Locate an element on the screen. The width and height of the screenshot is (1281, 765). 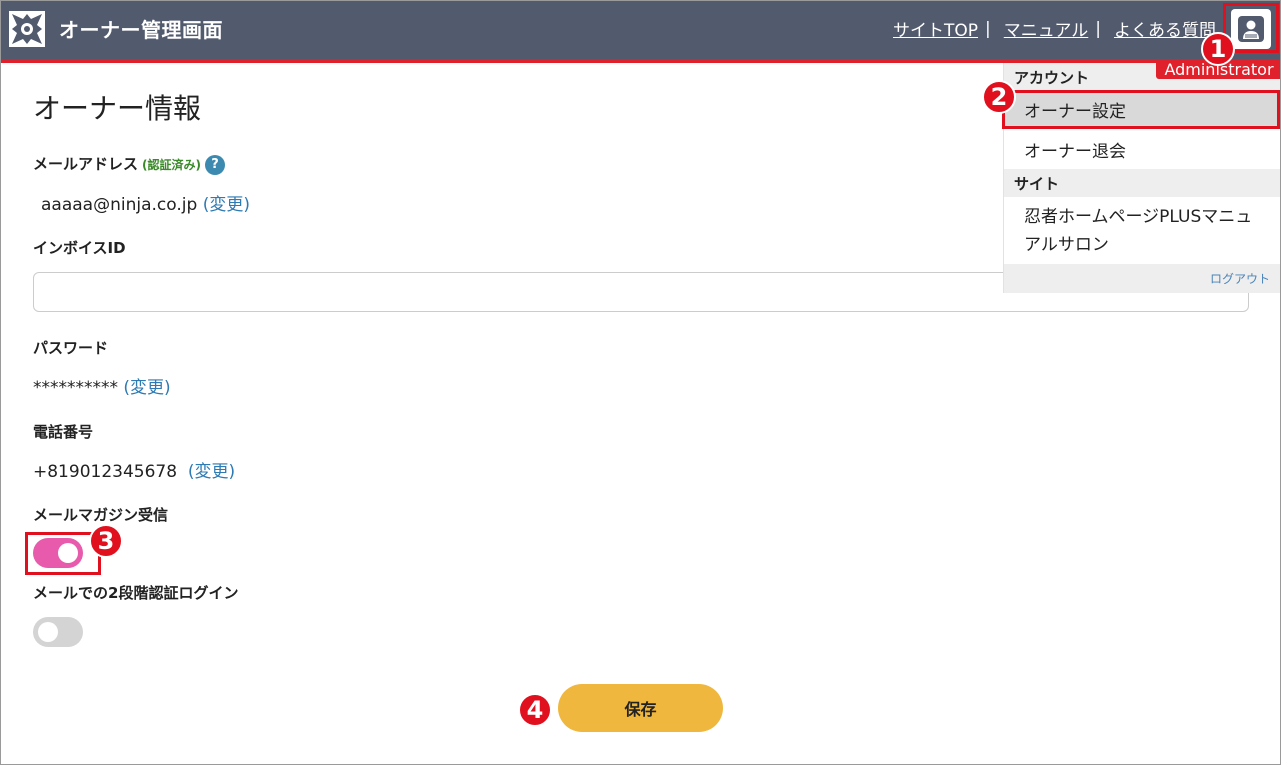
email-label-row: メールアドレス (認証済み)? is located at coordinates (129, 164).